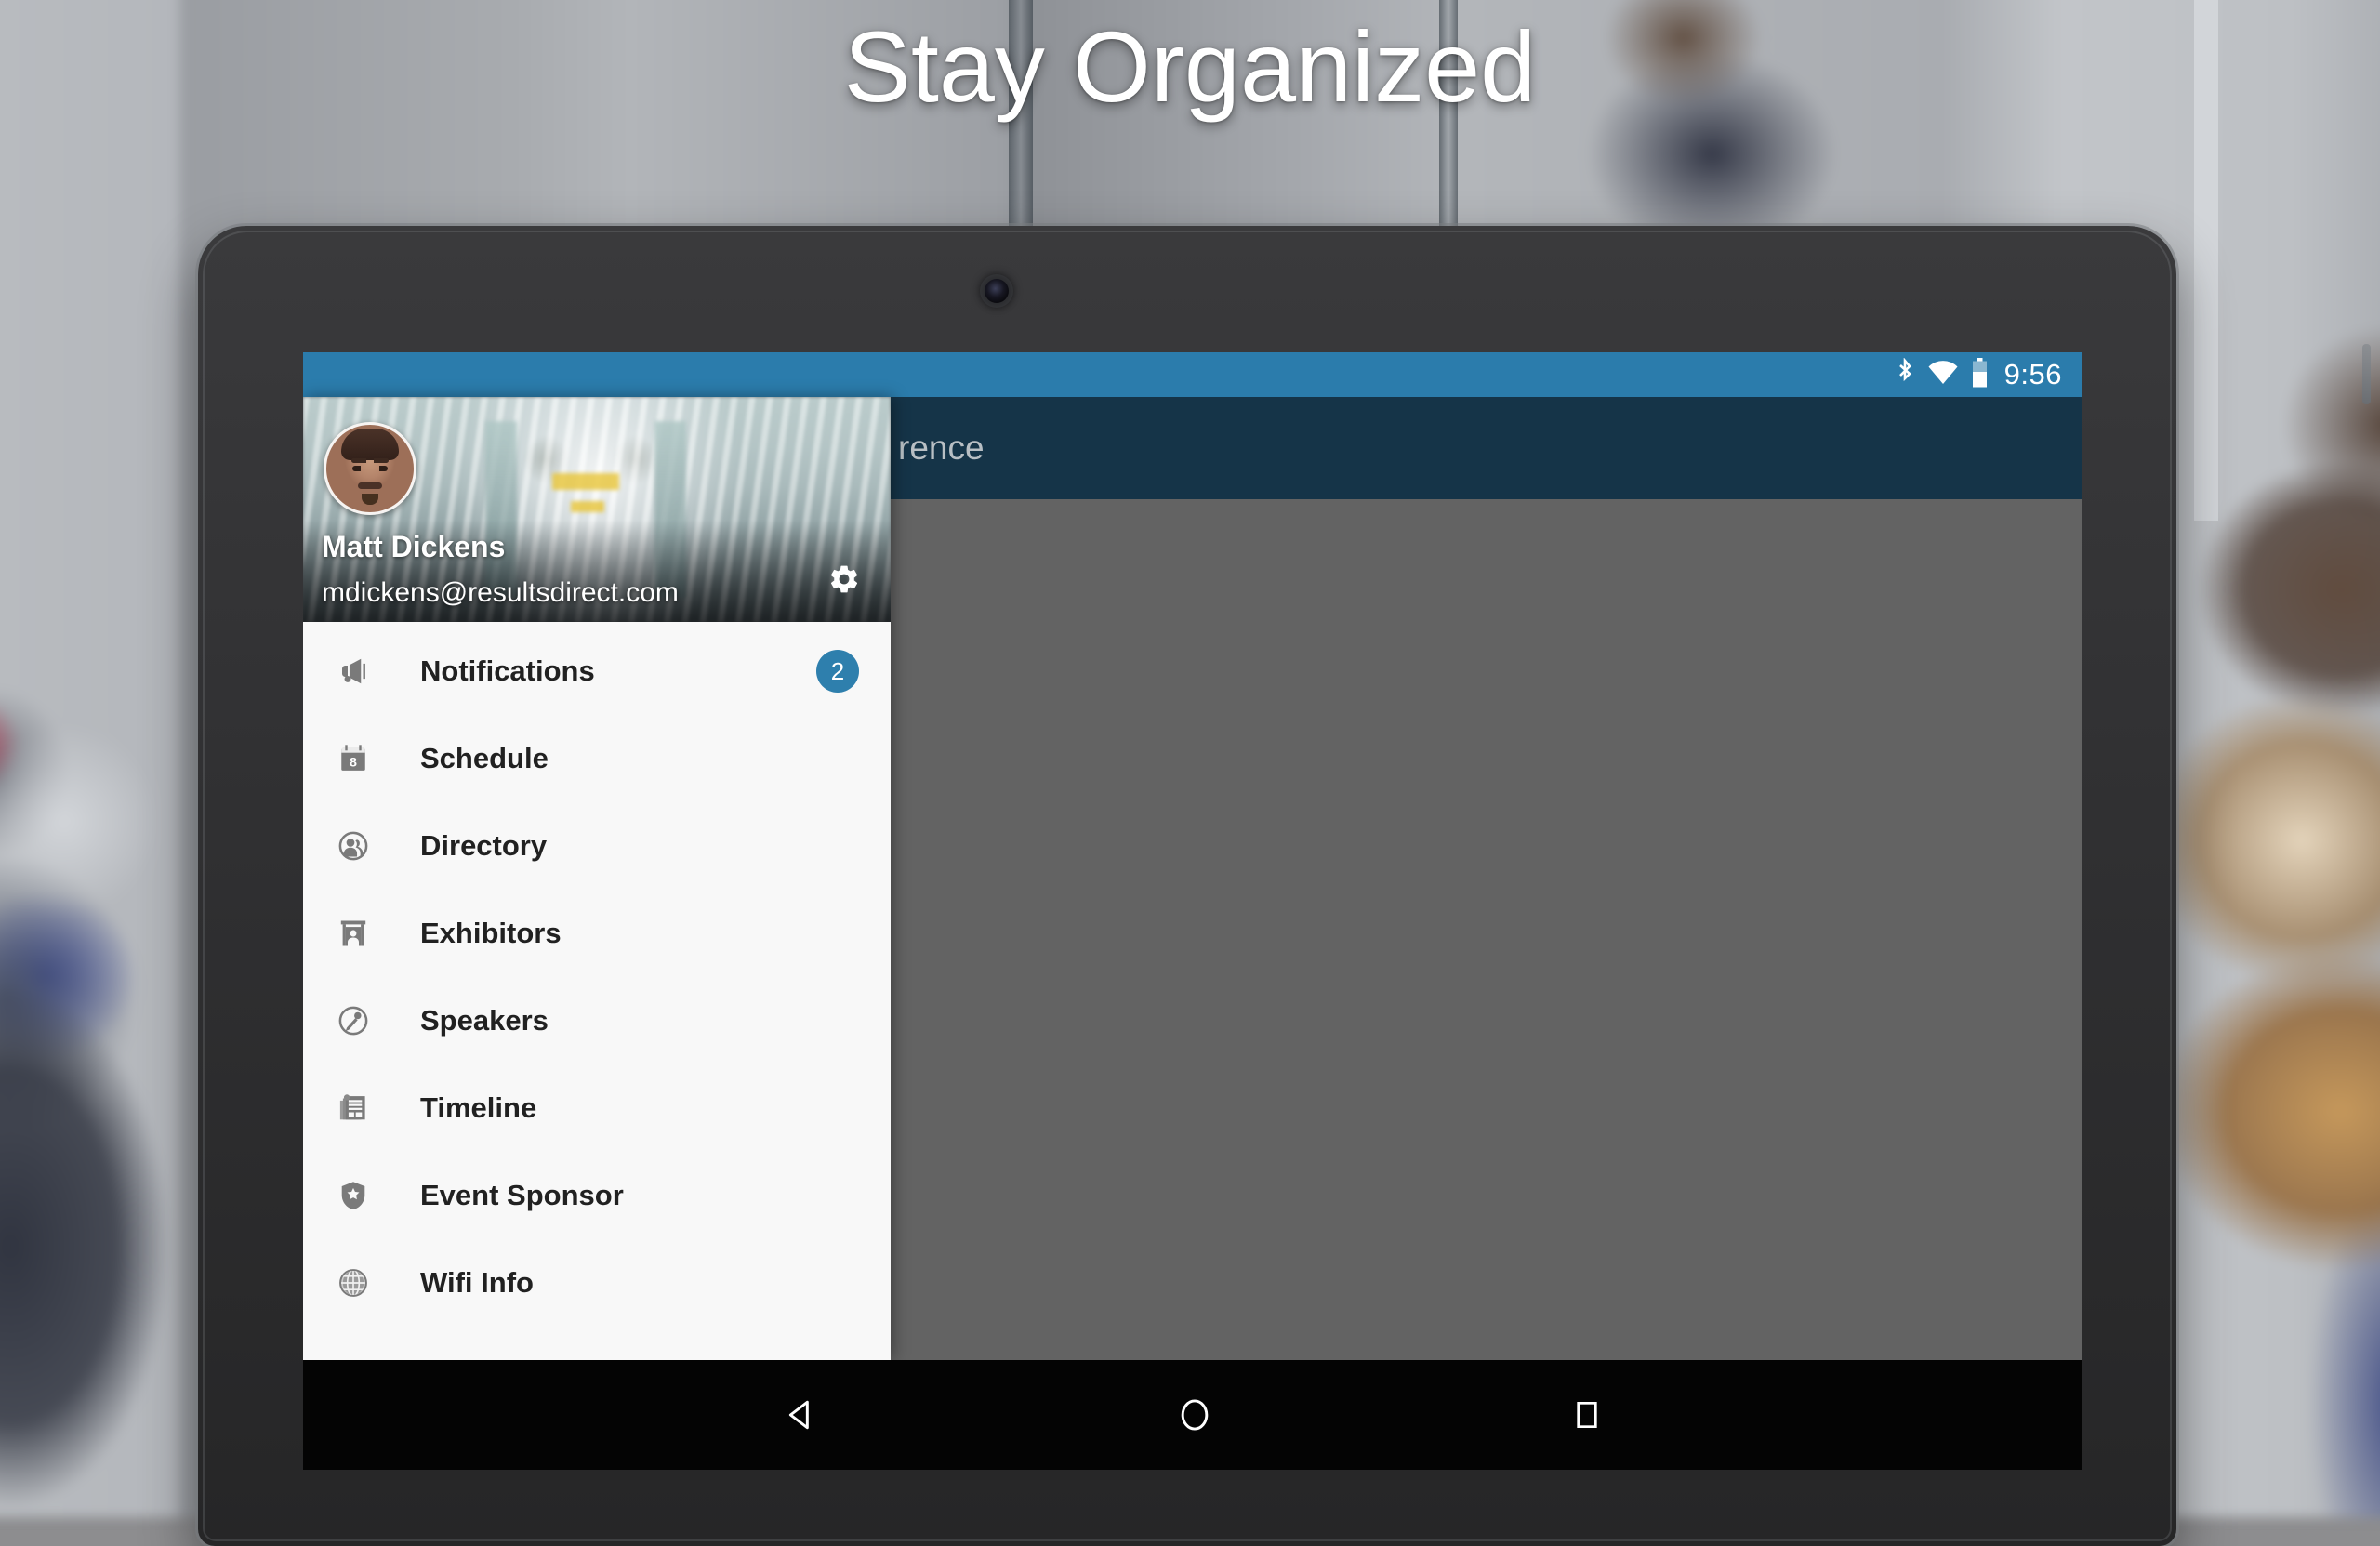 The height and width of the screenshot is (1546, 2380). I want to click on globe-icon, so click(353, 1283).